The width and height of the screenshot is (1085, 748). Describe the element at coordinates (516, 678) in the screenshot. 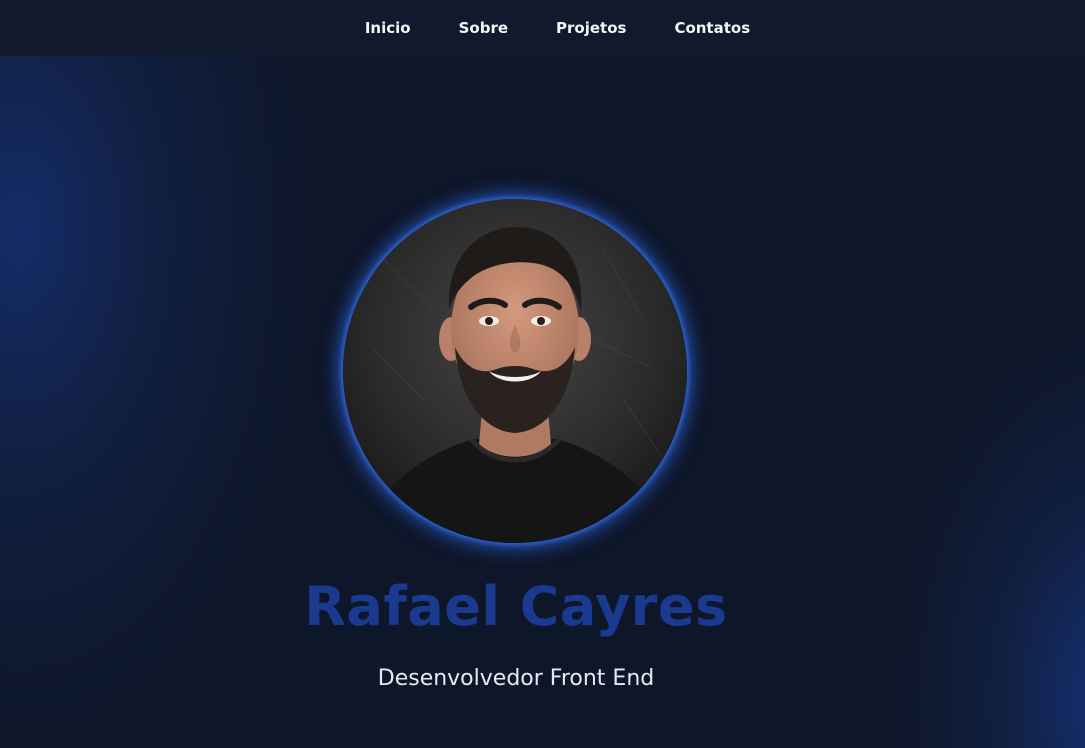

I see `hero-role: Desenvolvedor Front End` at that location.